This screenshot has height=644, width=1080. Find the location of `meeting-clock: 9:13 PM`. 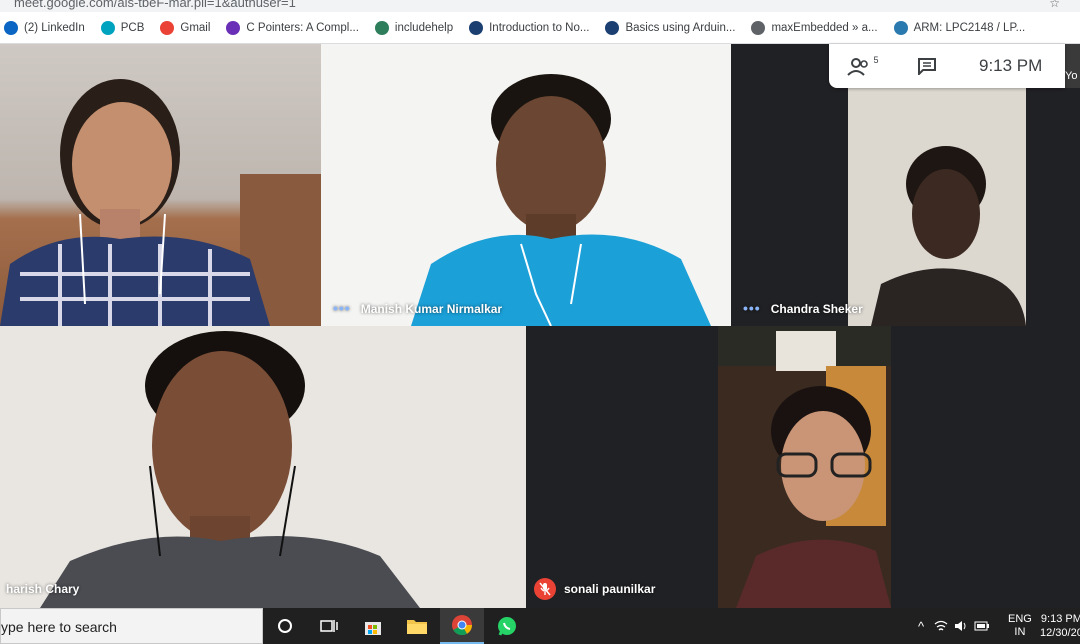

meeting-clock: 9:13 PM is located at coordinates (1011, 65).